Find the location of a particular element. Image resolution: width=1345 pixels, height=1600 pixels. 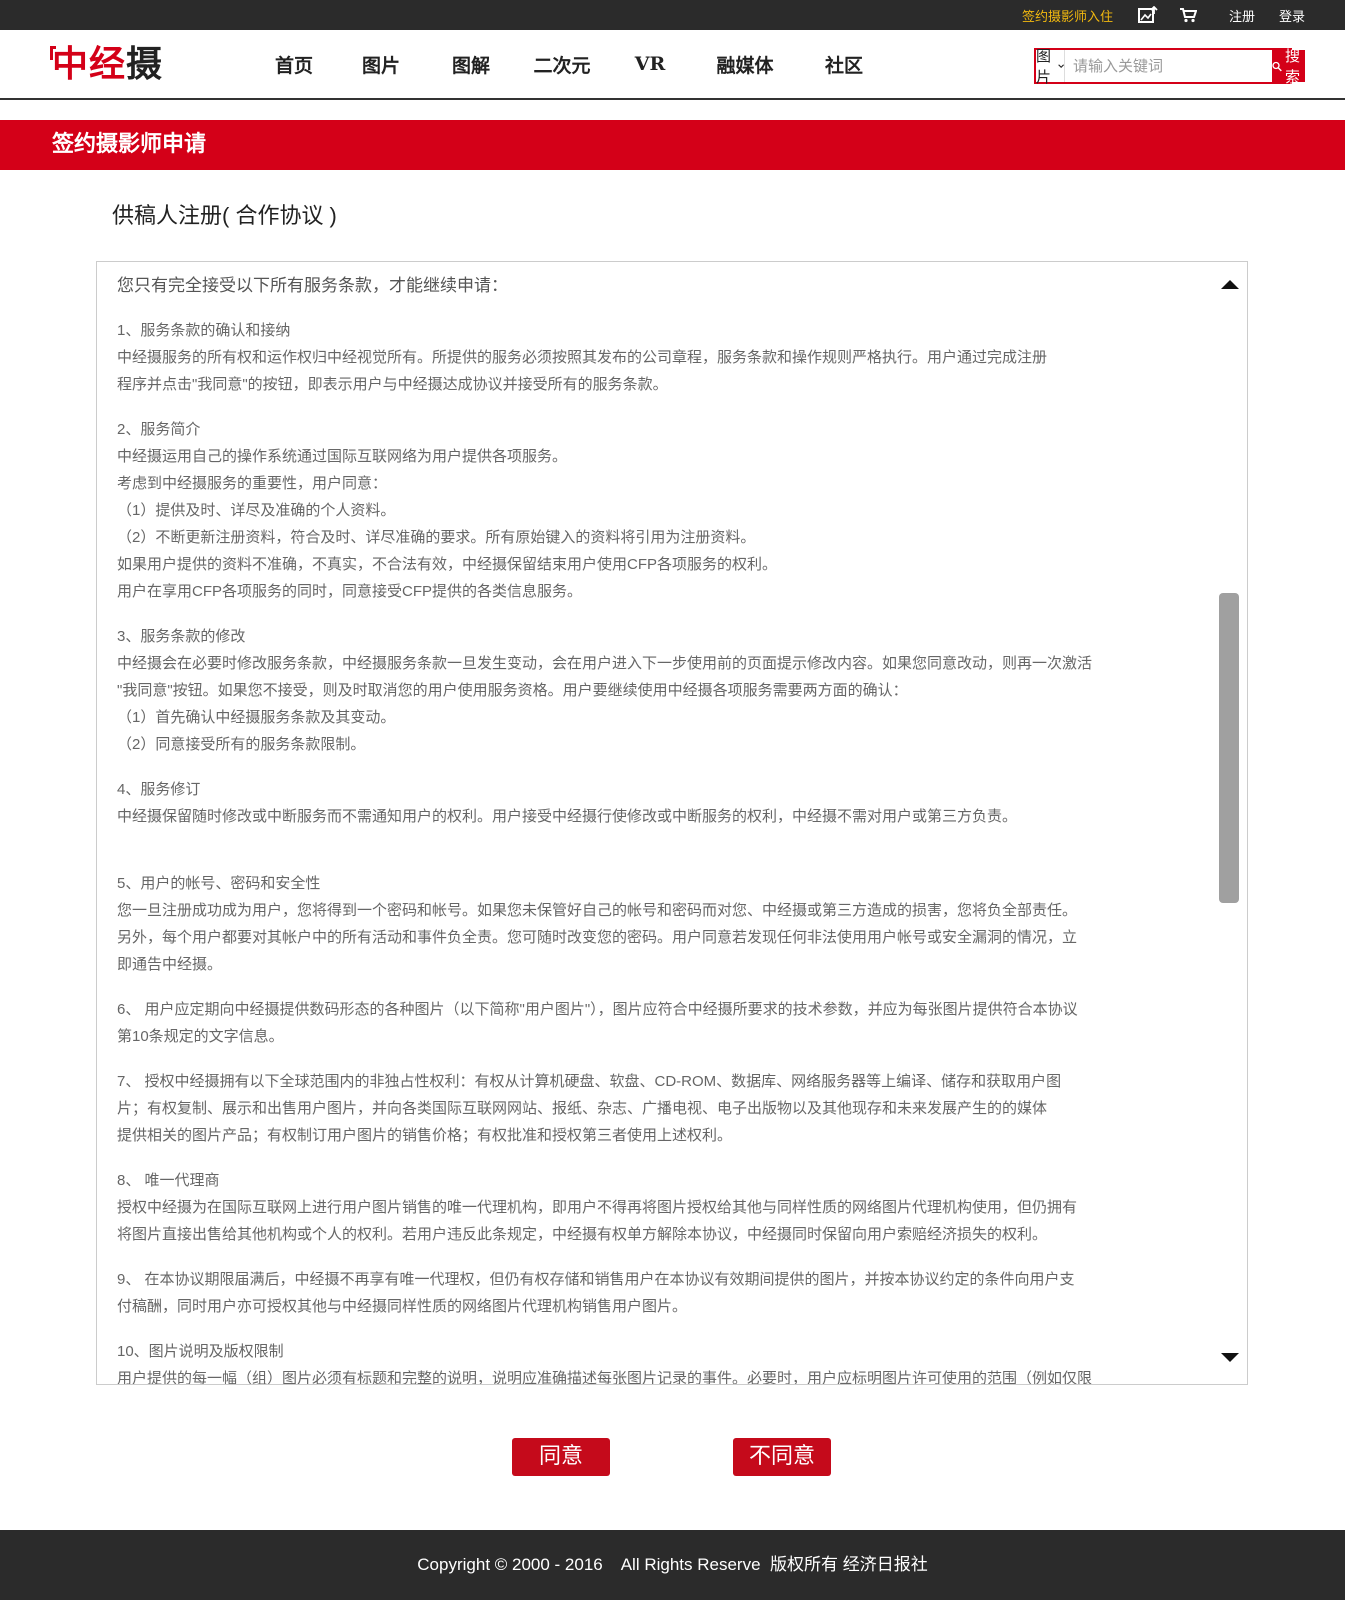

terms-lead: 您只有完全接受以下所有服务条款，才能继续申请： is located at coordinates (312, 285).